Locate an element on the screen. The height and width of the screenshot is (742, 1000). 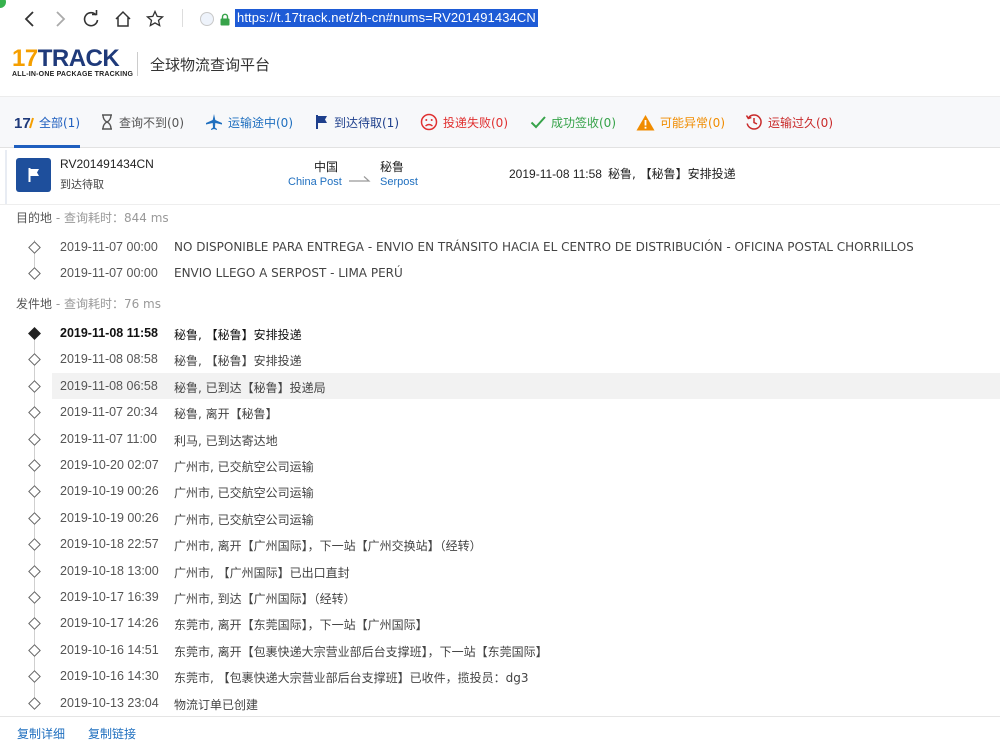
tab-not-found: 查询不到(0) is located at coordinates (142, 122).